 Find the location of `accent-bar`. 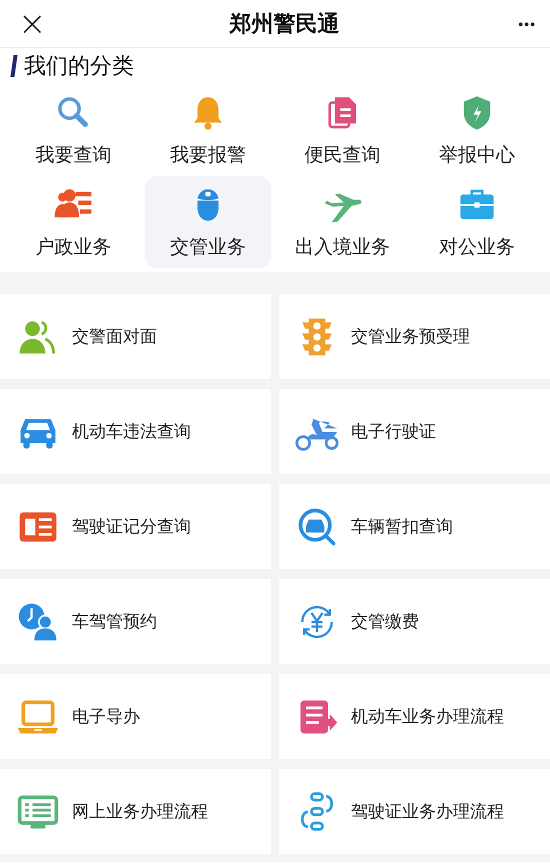

accent-bar is located at coordinates (14, 66).